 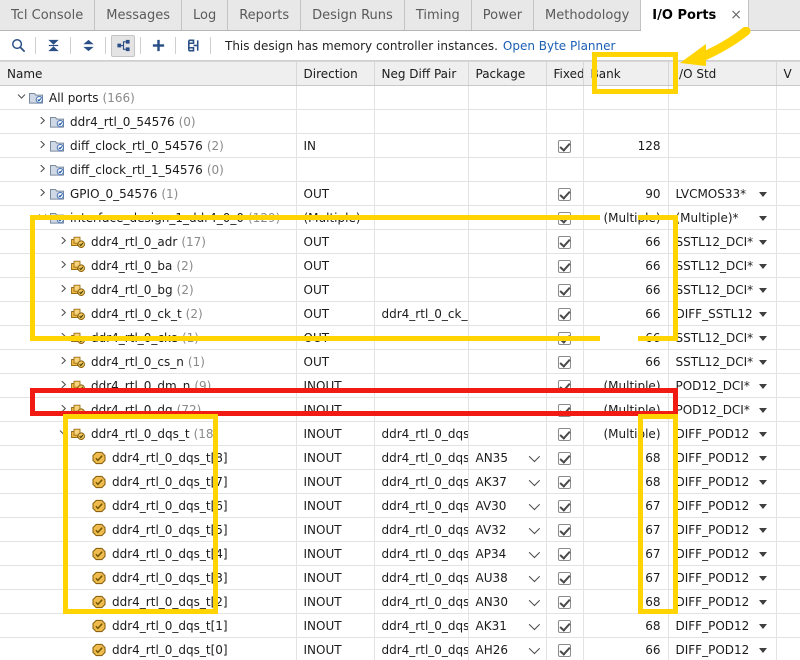 What do you see at coordinates (507, 648) in the screenshot?
I see `cell-package: AH26` at bounding box center [507, 648].